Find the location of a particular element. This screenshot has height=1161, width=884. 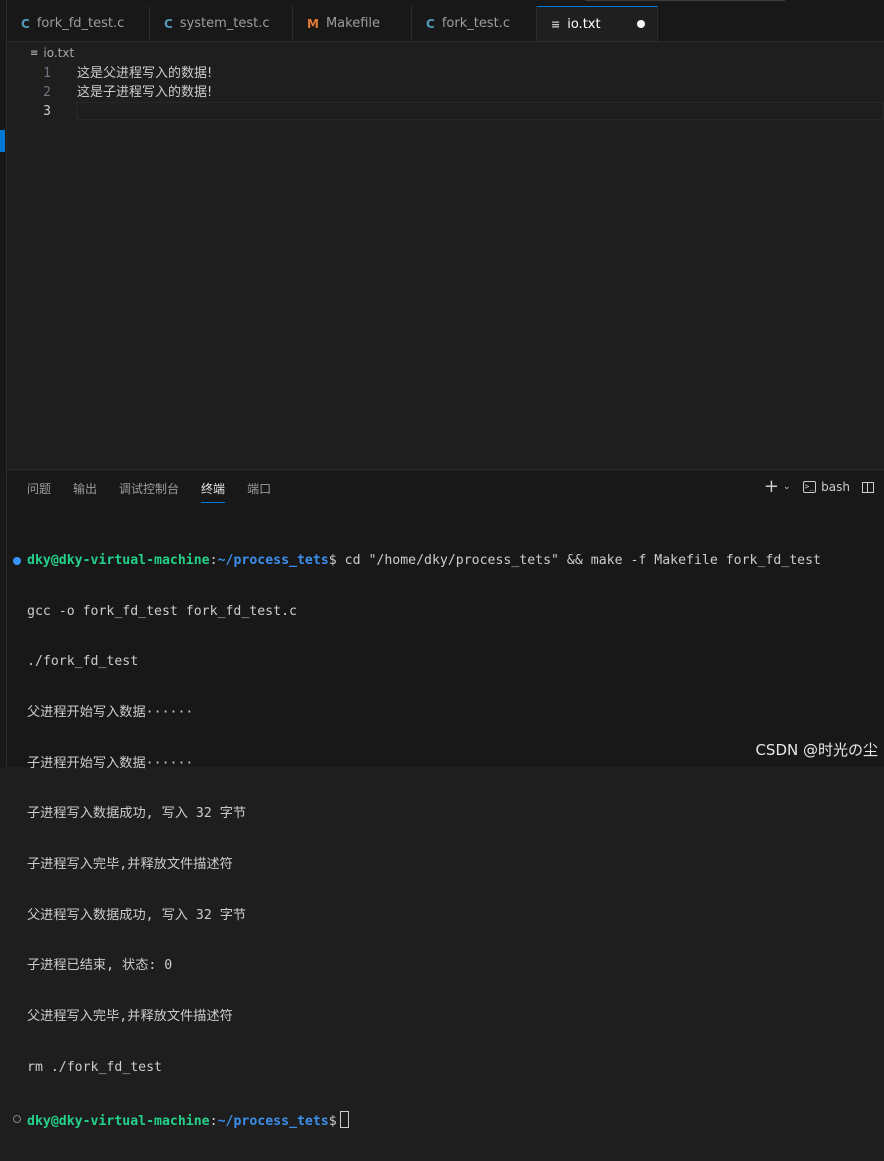

terminal-output-line: 子进程写入数据成功, 写入 32 字节 is located at coordinates (137, 814).